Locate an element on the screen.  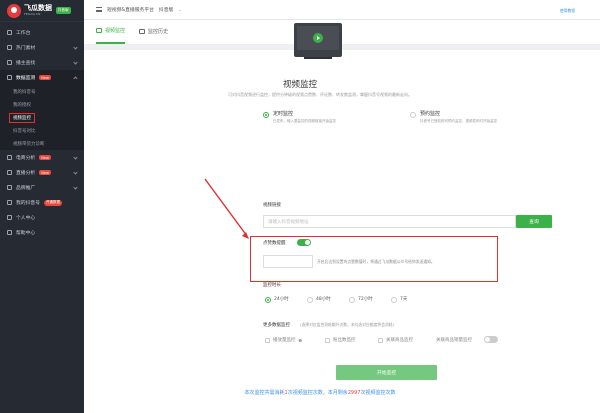
mode-scheduled: 定时监控 已发布，输入要监控的视频链接开始监控 is located at coordinates (299, 117).